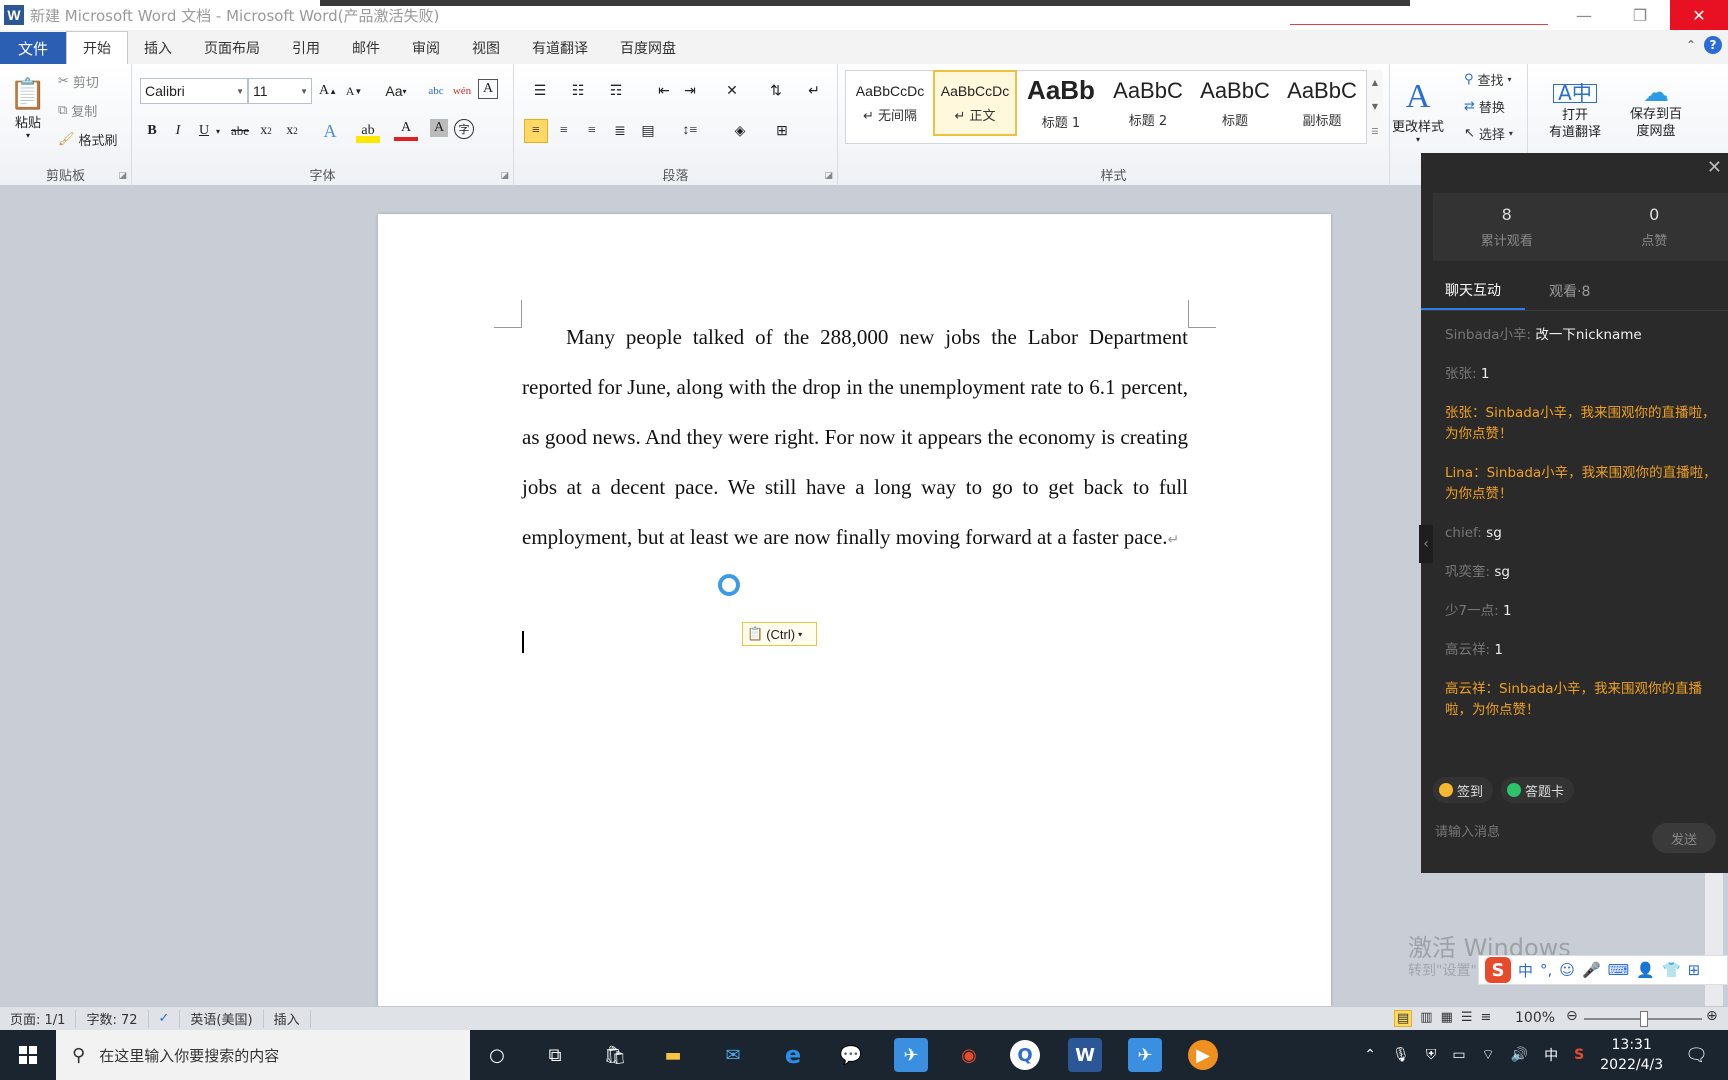  I want to click on send-button: 发送, so click(1684, 838).